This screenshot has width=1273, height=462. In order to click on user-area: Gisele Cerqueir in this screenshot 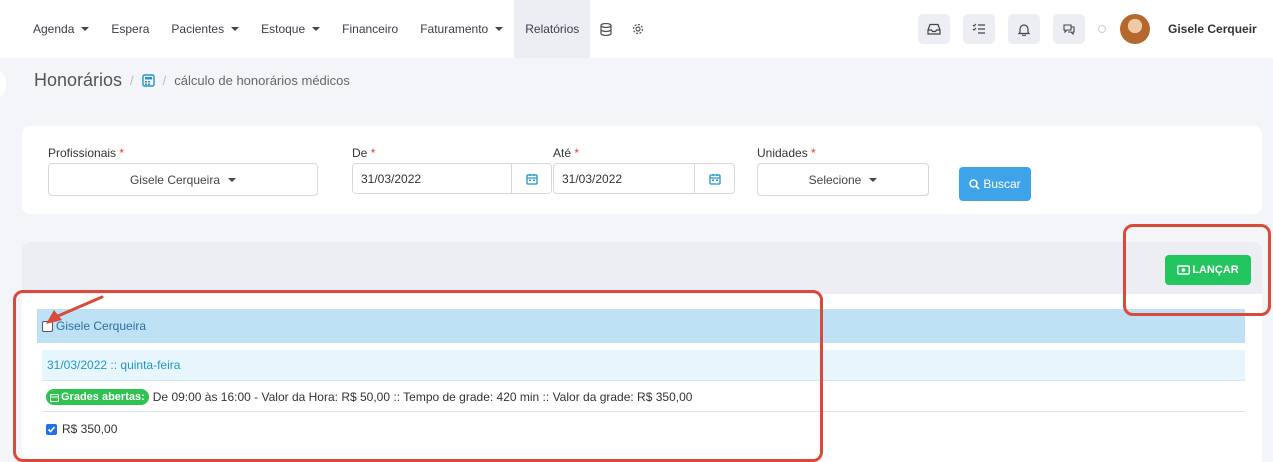, I will do `click(1095, 29)`.